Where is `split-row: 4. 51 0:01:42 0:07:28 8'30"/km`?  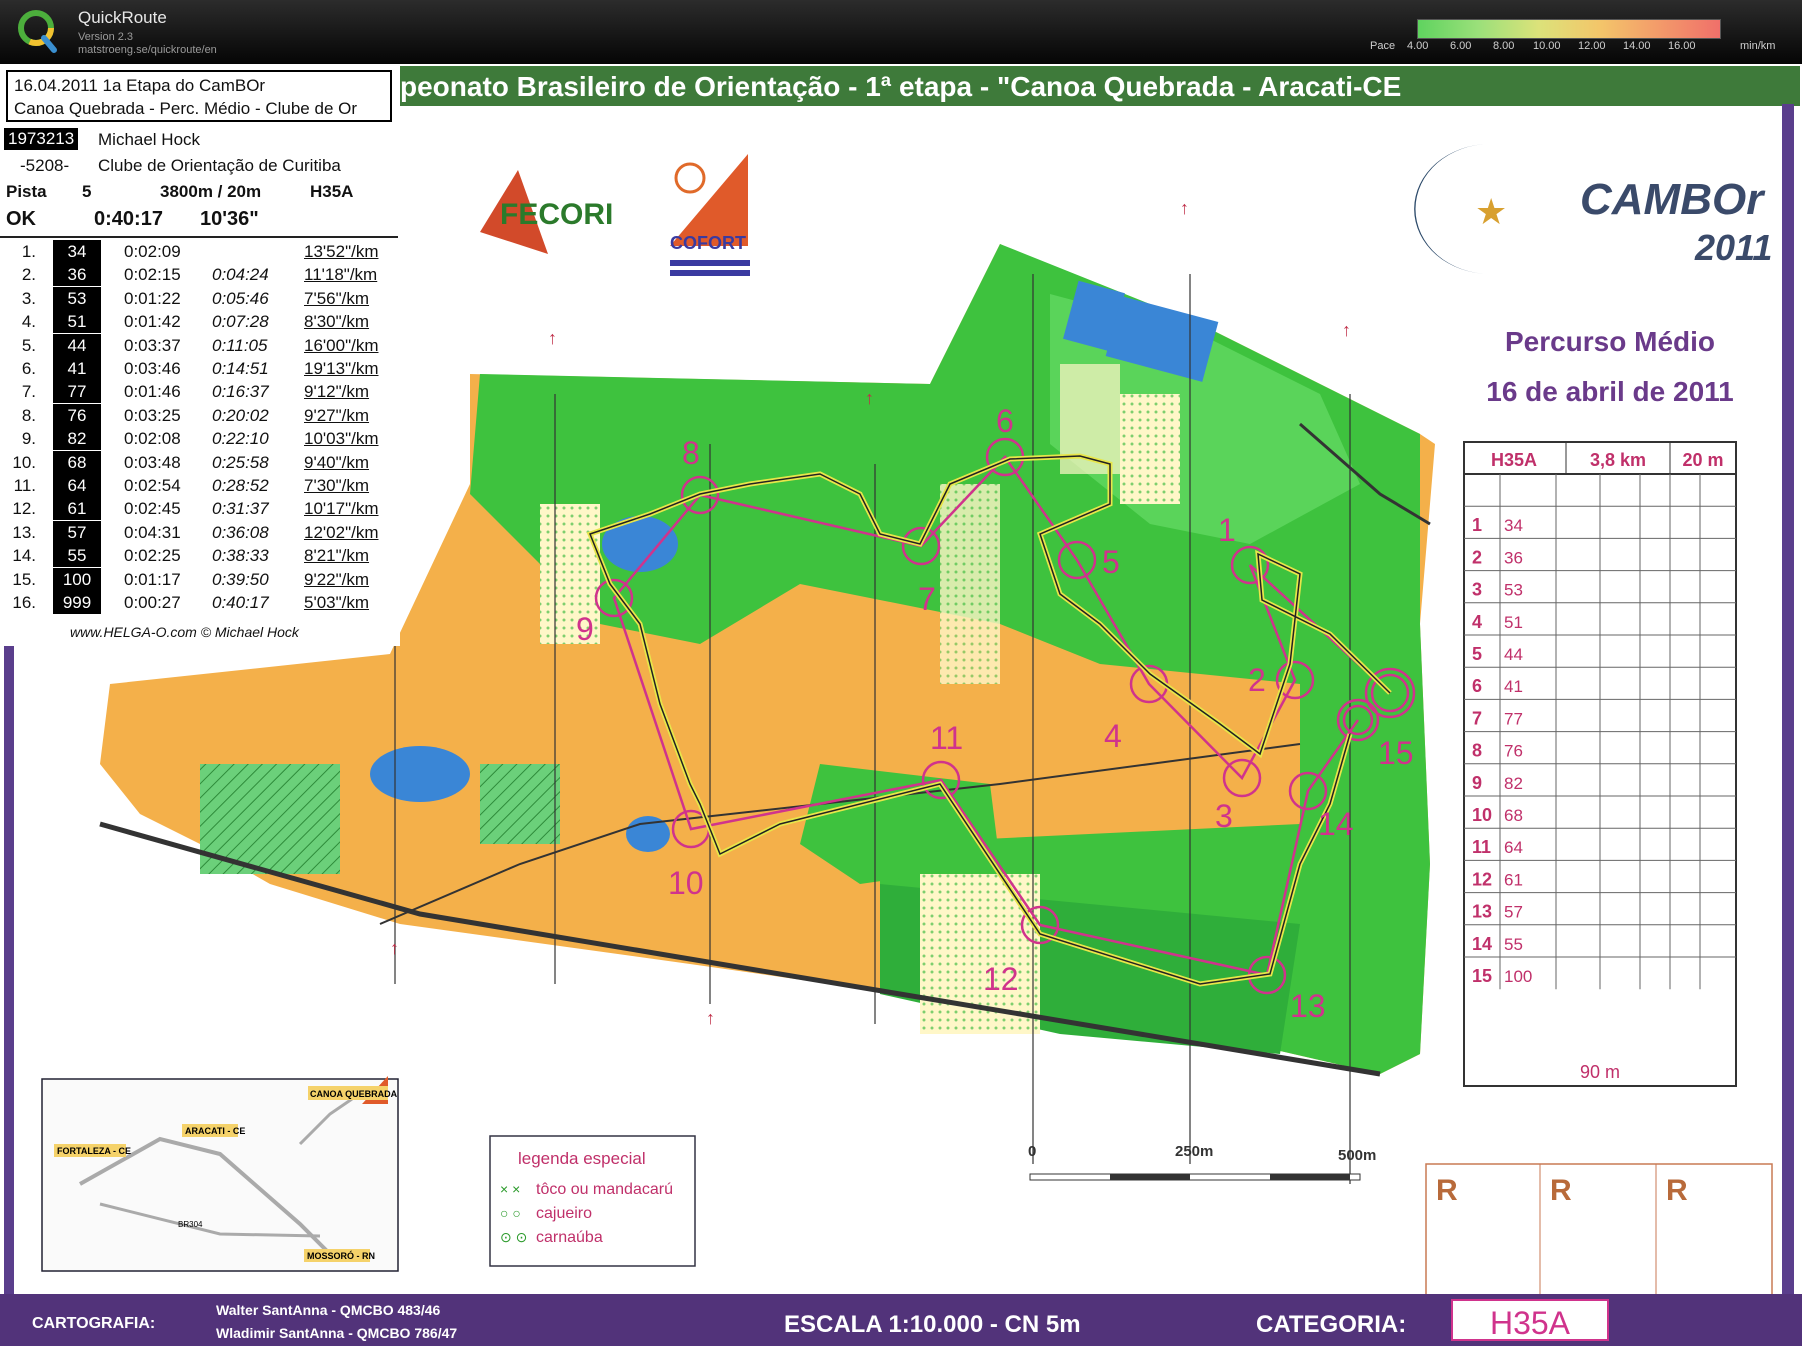
split-row: 4. 51 0:01:42 0:07:28 8'30"/km is located at coordinates (200, 322).